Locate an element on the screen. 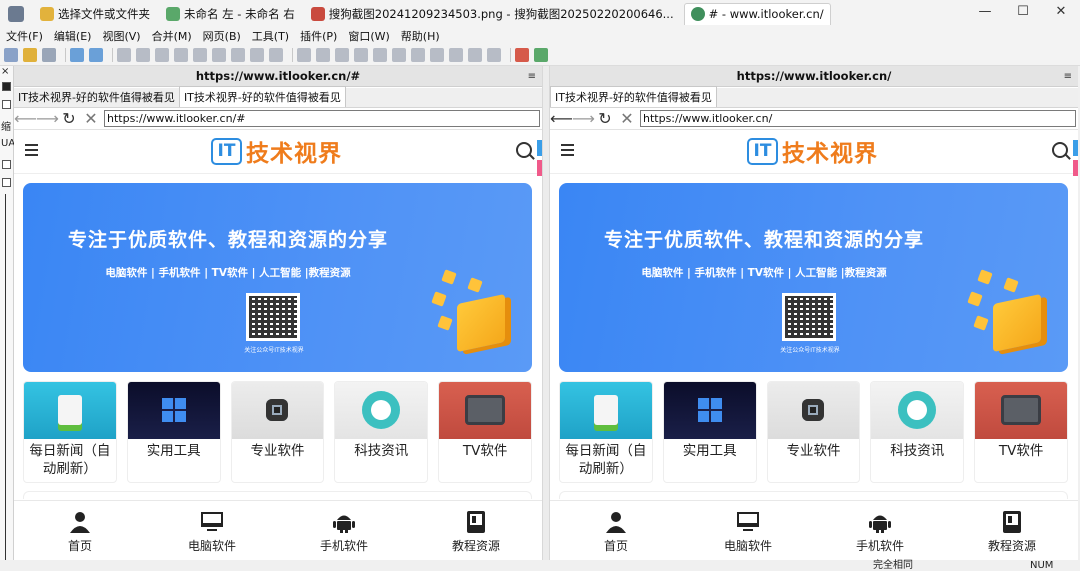  tab-select-file: 选择文件或文件夹 is located at coordinates (95, 14).